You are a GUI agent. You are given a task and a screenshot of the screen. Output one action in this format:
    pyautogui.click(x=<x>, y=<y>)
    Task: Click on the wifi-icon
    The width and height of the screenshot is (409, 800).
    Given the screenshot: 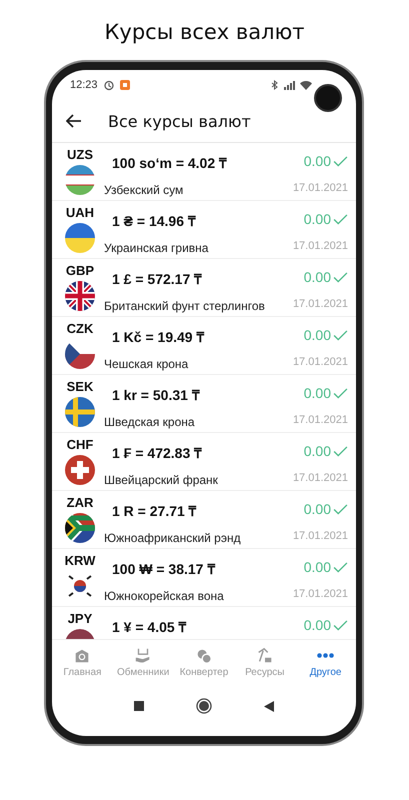 What is the action you would take?
    pyautogui.click(x=306, y=85)
    